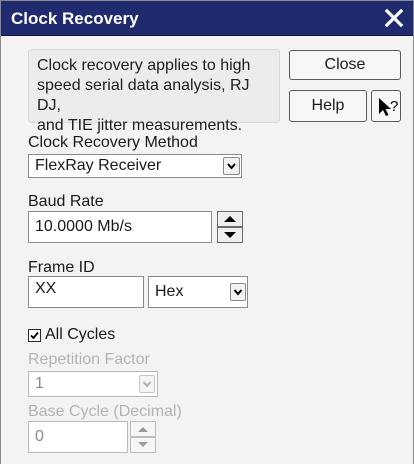  What do you see at coordinates (144, 65) in the screenshot?
I see `info-line-1: Clock recovery applies to high` at bounding box center [144, 65].